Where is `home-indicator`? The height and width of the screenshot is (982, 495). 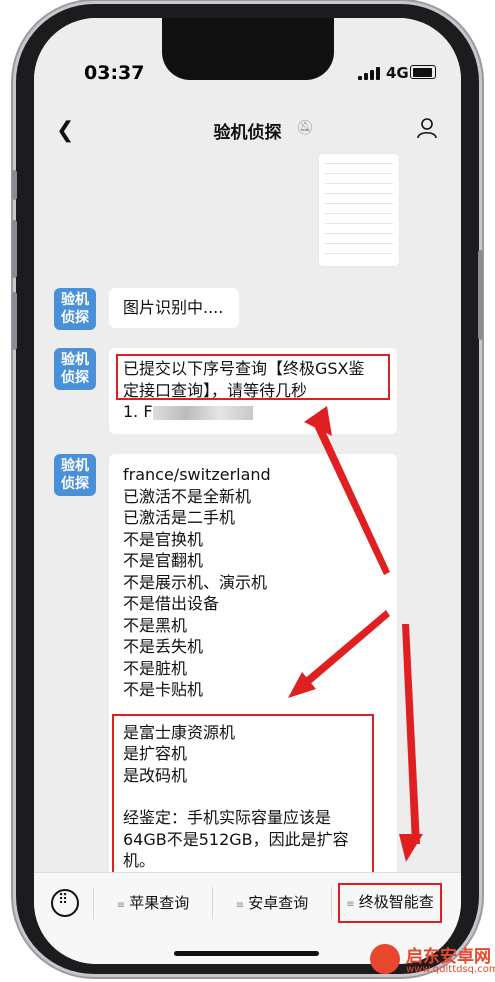 home-indicator is located at coordinates (246, 953).